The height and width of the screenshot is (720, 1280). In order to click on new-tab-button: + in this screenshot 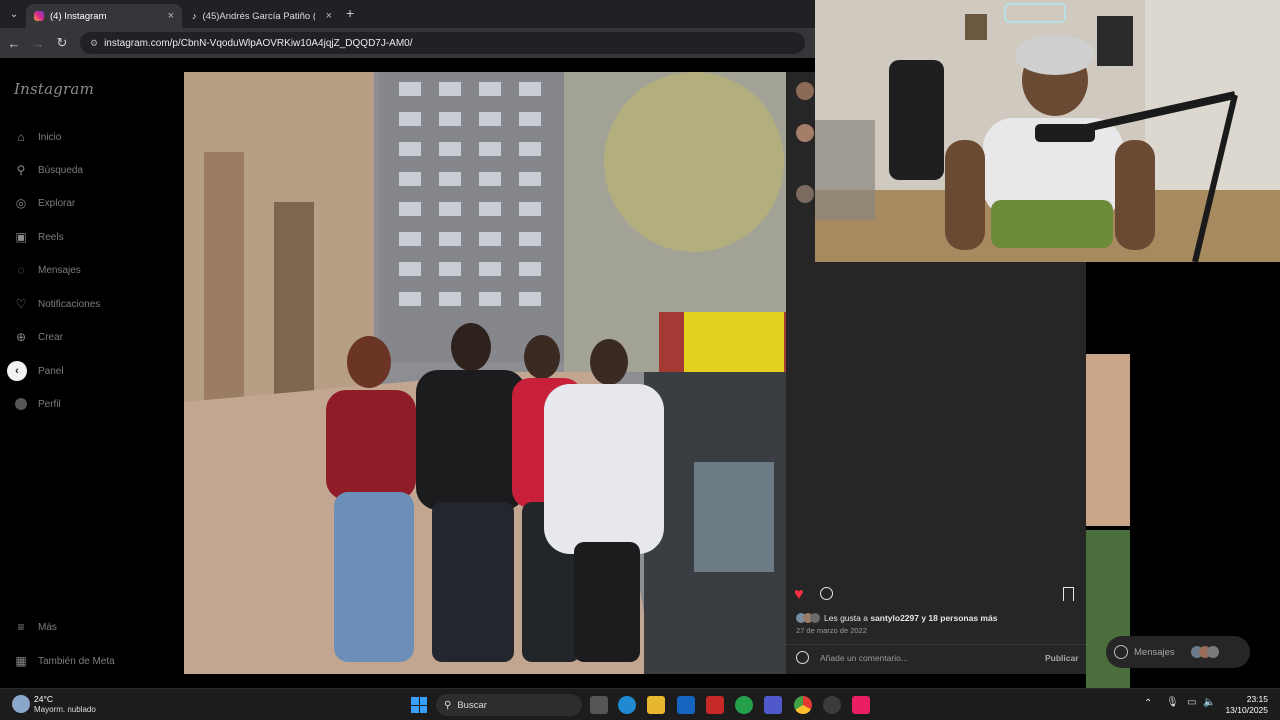, I will do `click(350, 13)`.